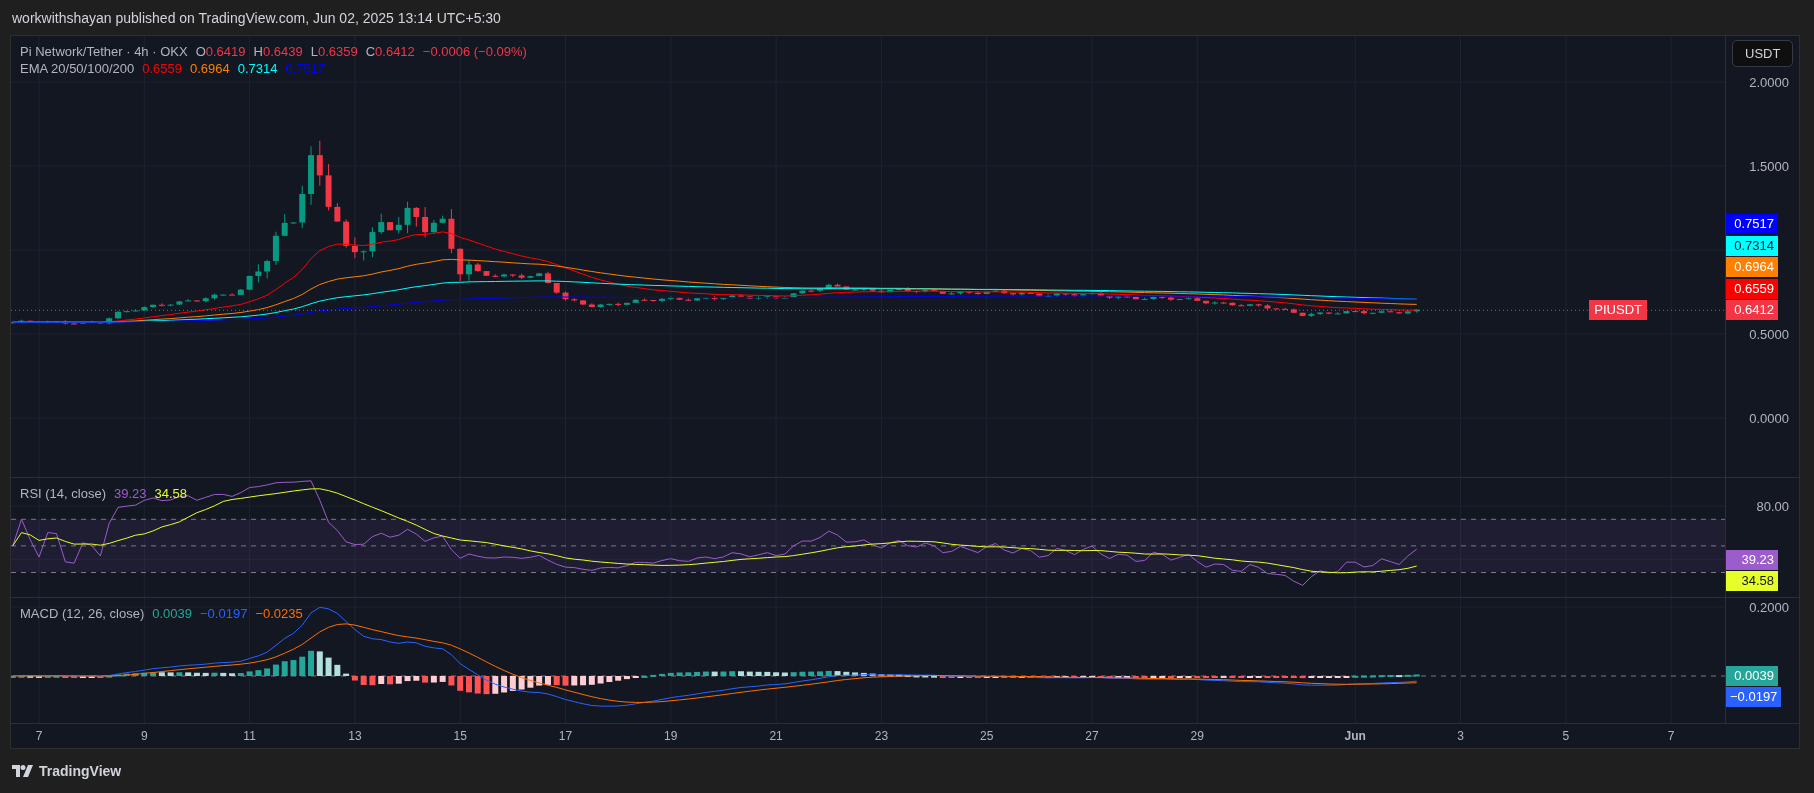 The width and height of the screenshot is (1814, 793). Describe the element at coordinates (1763, 53) in the screenshot. I see `currency-button: USDT` at that location.